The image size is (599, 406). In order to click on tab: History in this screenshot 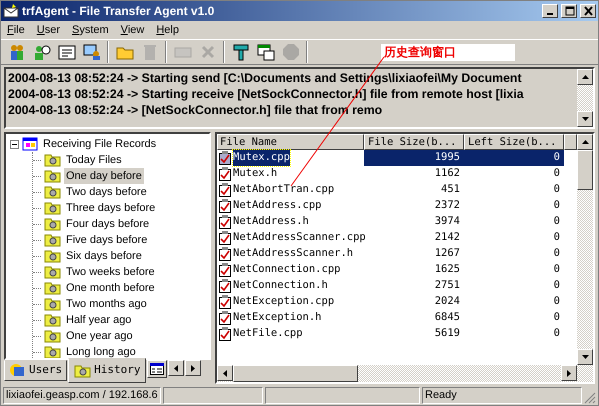, I will do `click(107, 370)`.